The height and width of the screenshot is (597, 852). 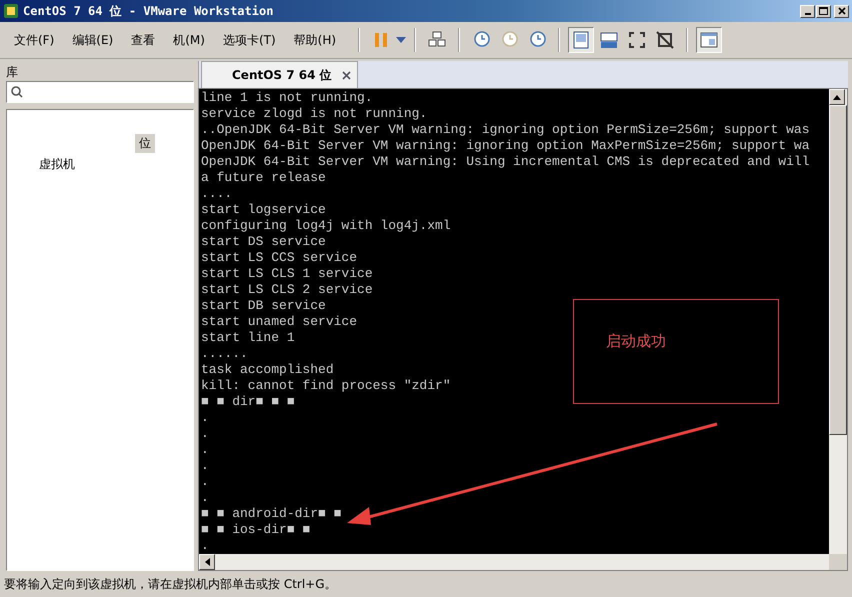 I want to click on menu-item: 机(M), so click(x=189, y=40).